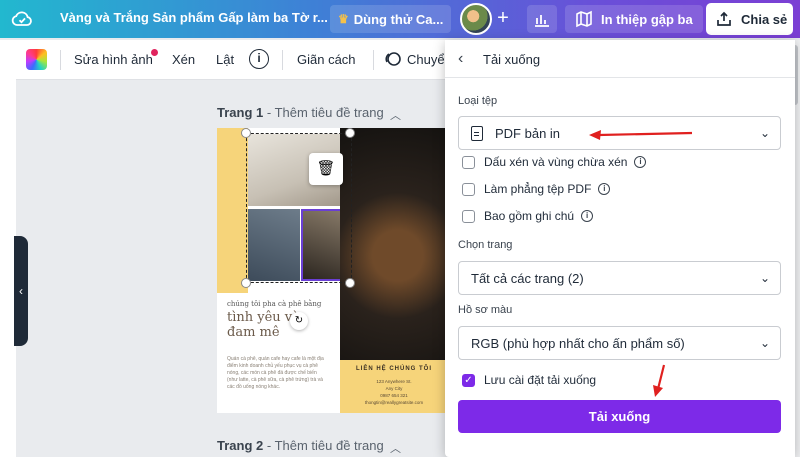  I want to click on trash-icon: 🗑, so click(326, 169).